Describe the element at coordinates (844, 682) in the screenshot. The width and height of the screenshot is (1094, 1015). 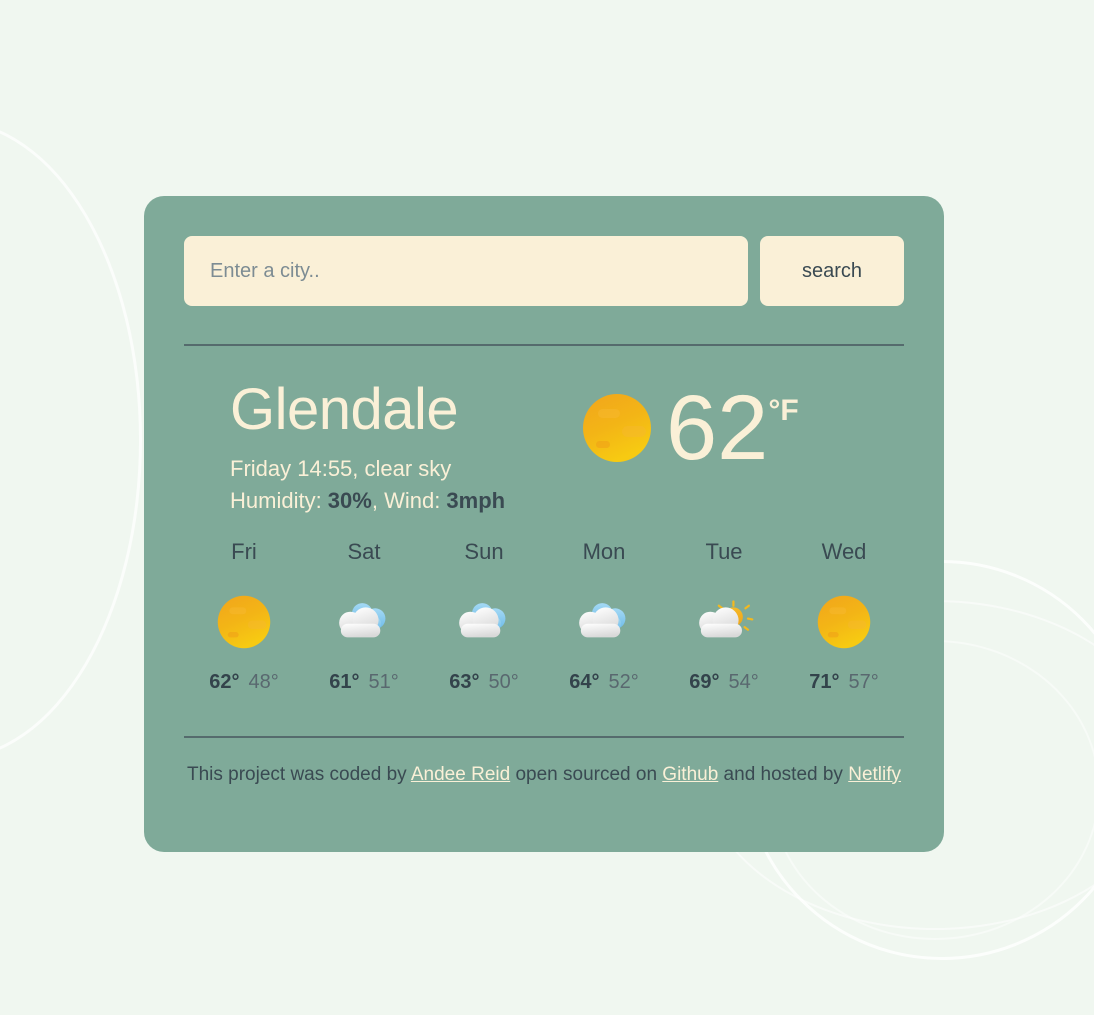
I see `forecast-temps: 71° 57°` at that location.